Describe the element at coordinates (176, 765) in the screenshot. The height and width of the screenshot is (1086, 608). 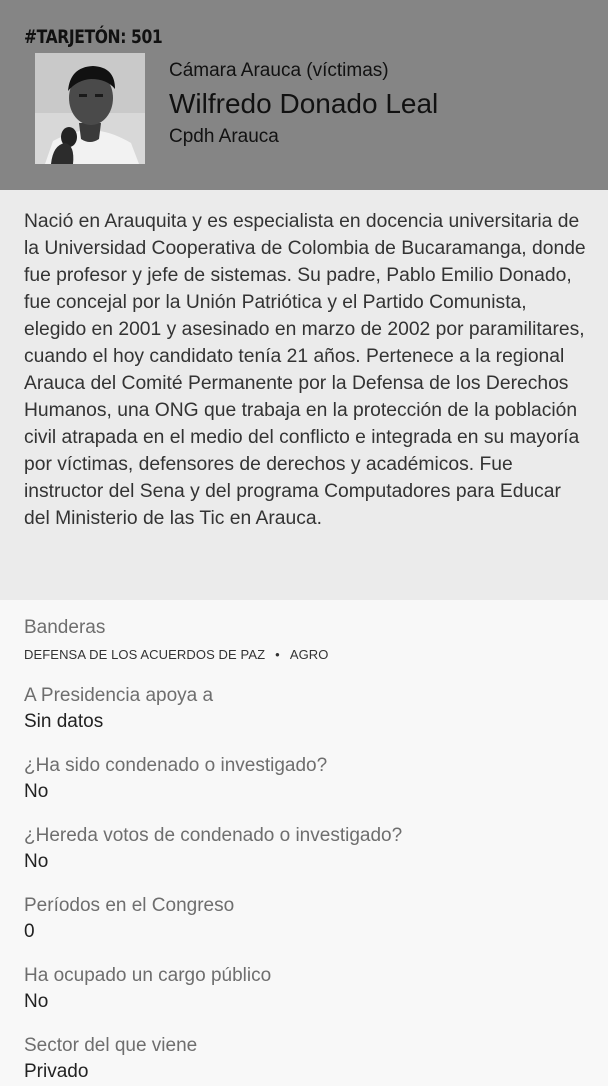
I see `field-label: ¿Ha sido condenado o investigado?` at that location.